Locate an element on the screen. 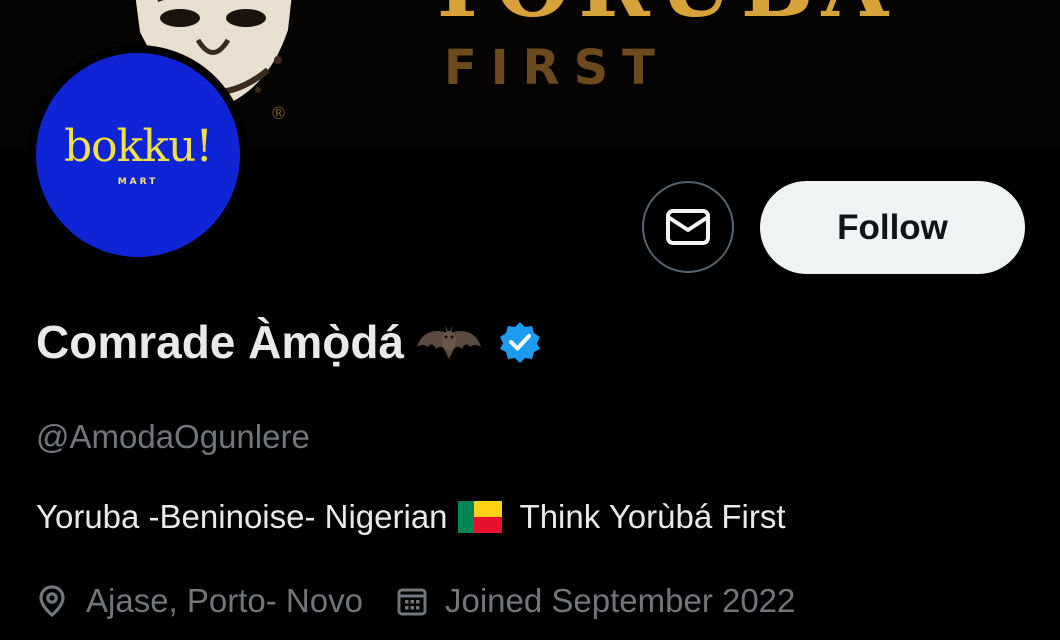 The height and width of the screenshot is (640, 1060). avatar-brand-text: bokku! is located at coordinates (138, 146).